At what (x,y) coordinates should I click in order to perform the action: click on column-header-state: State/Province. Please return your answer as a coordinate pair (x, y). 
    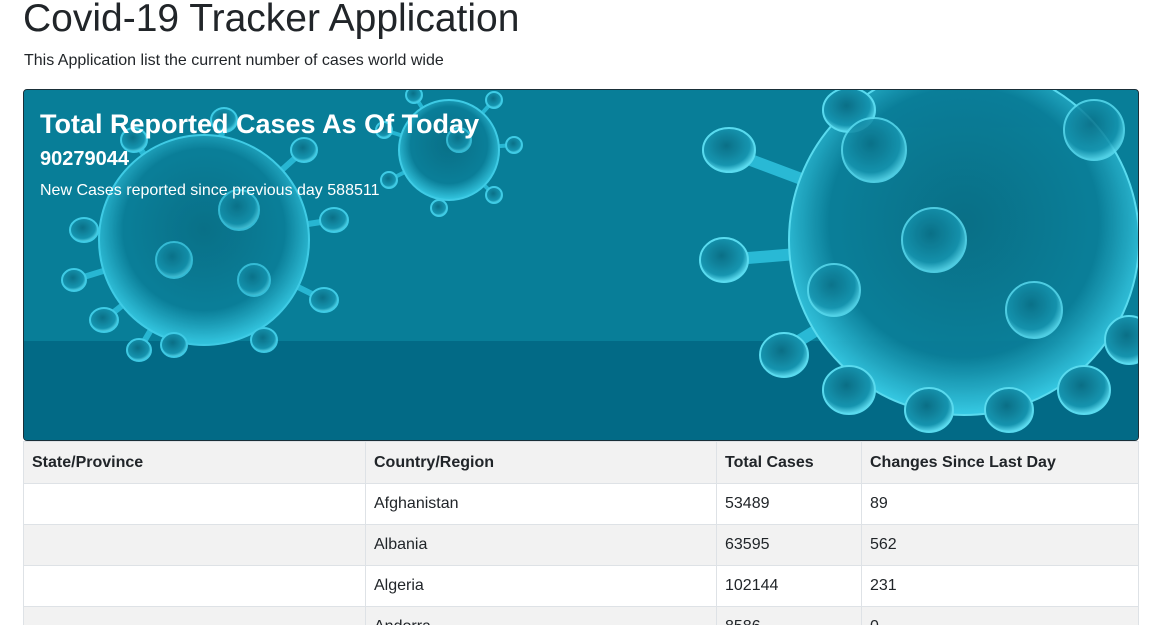
    Looking at the image, I should click on (194, 462).